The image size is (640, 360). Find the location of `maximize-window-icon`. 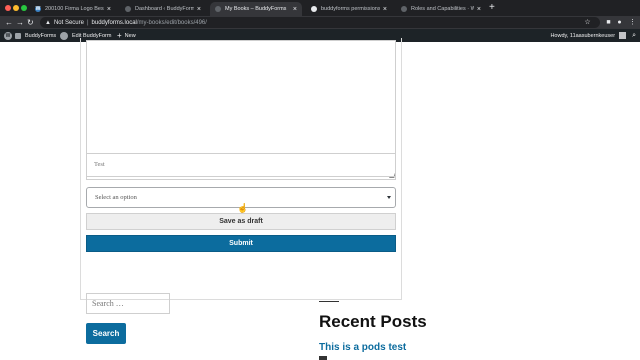

maximize-window-icon is located at coordinates (24, 8).